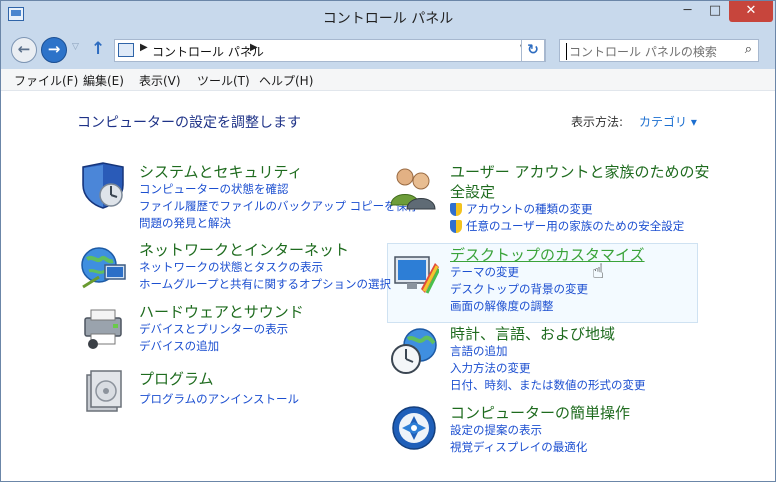 This screenshot has width=776, height=482. Describe the element at coordinates (330, 50) in the screenshot. I see `address-bar: ▶ コントロール パネル ▶ ∨` at that location.